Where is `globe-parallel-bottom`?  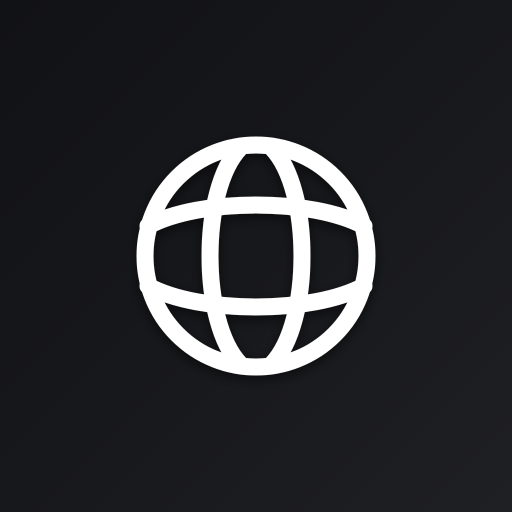 globe-parallel-bottom is located at coordinates (256, 296).